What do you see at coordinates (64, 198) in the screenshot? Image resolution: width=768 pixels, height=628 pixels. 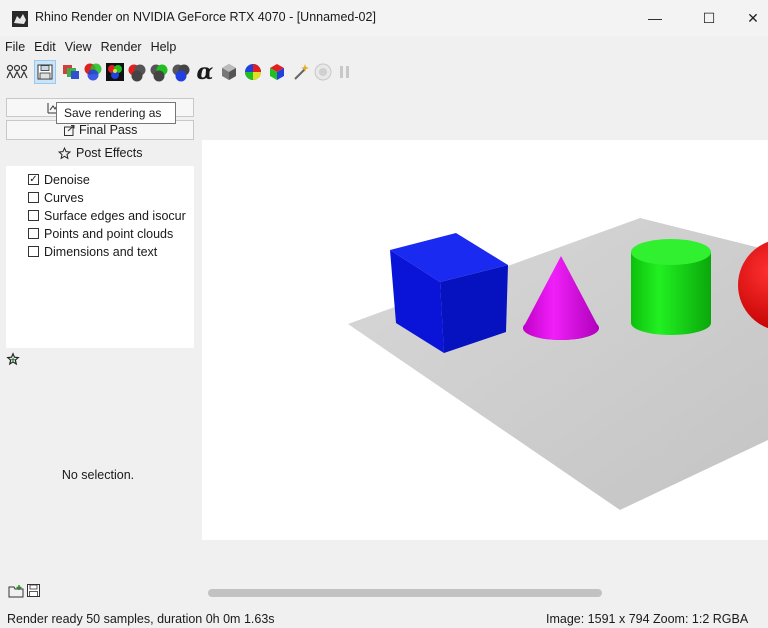 I see `curves-label: Curves` at bounding box center [64, 198].